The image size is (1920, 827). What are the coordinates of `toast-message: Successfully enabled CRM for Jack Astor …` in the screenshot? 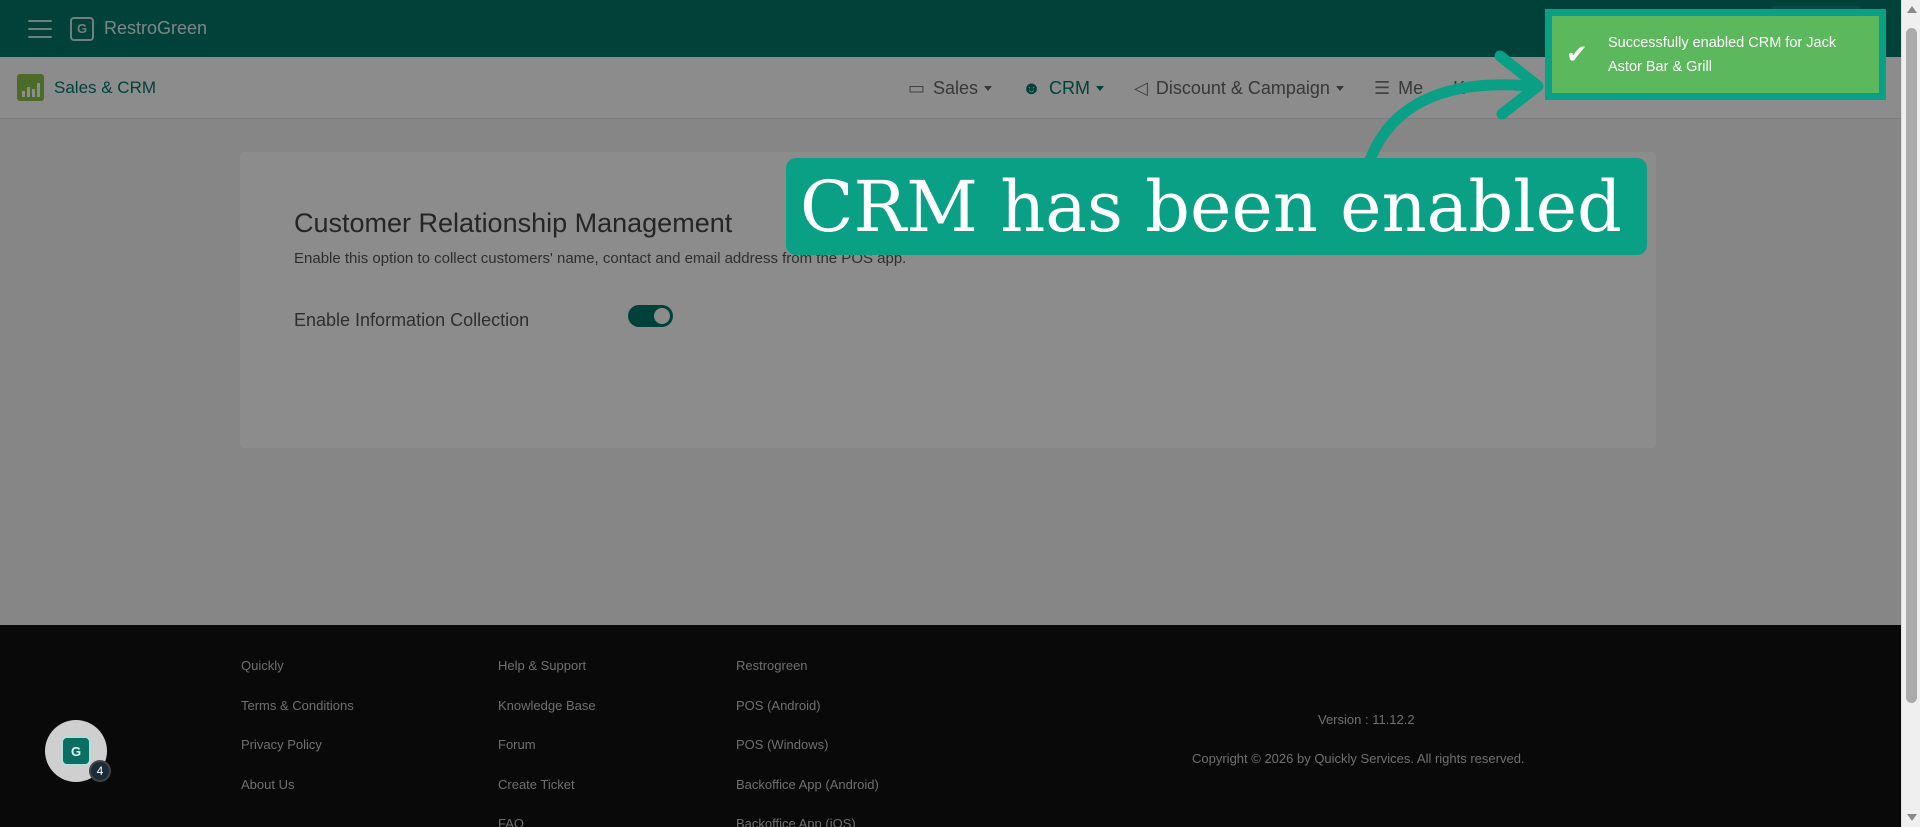 It's located at (1722, 54).